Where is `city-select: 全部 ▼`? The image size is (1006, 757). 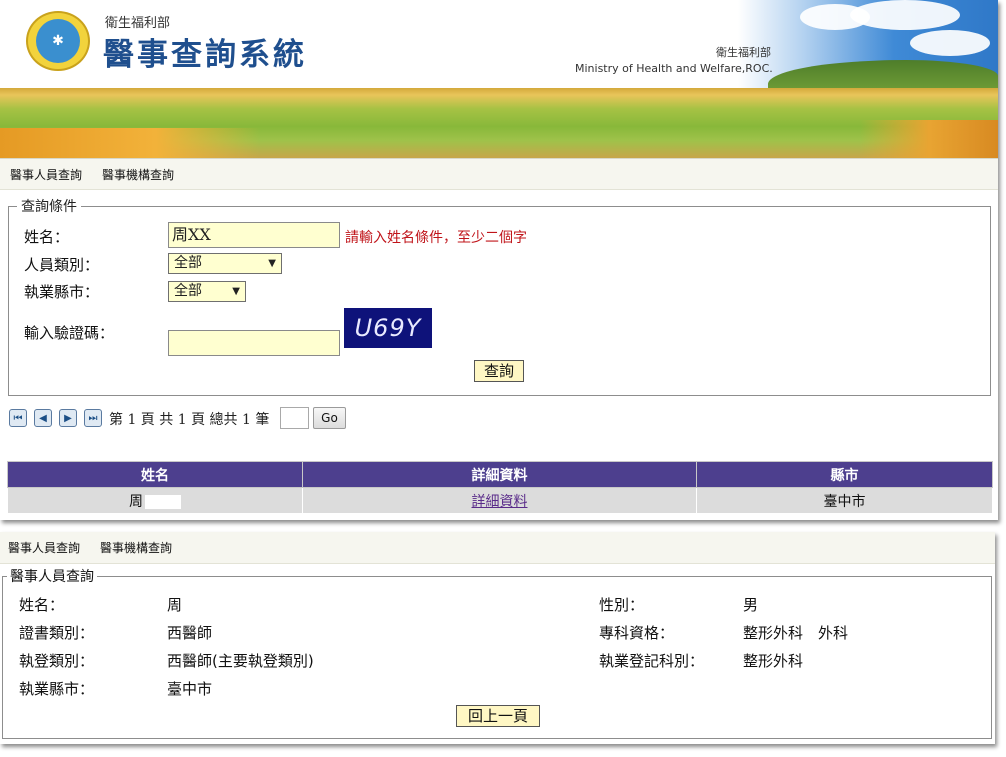
city-select: 全部 ▼ is located at coordinates (207, 291).